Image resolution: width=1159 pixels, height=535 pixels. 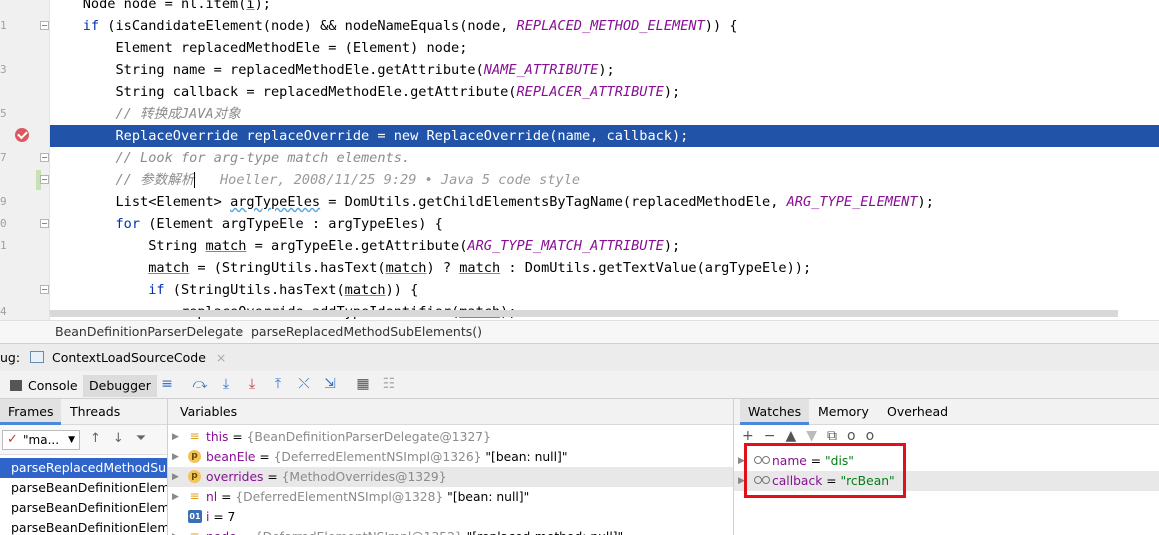 I want to click on variable-extra: "[bean: null]", so click(x=486, y=497).